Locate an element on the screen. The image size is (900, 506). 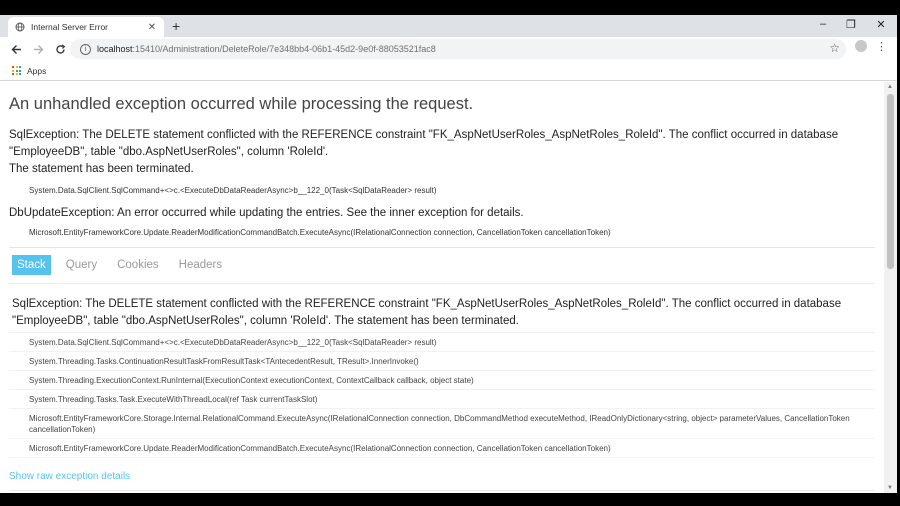
reload-icon is located at coordinates (60, 49).